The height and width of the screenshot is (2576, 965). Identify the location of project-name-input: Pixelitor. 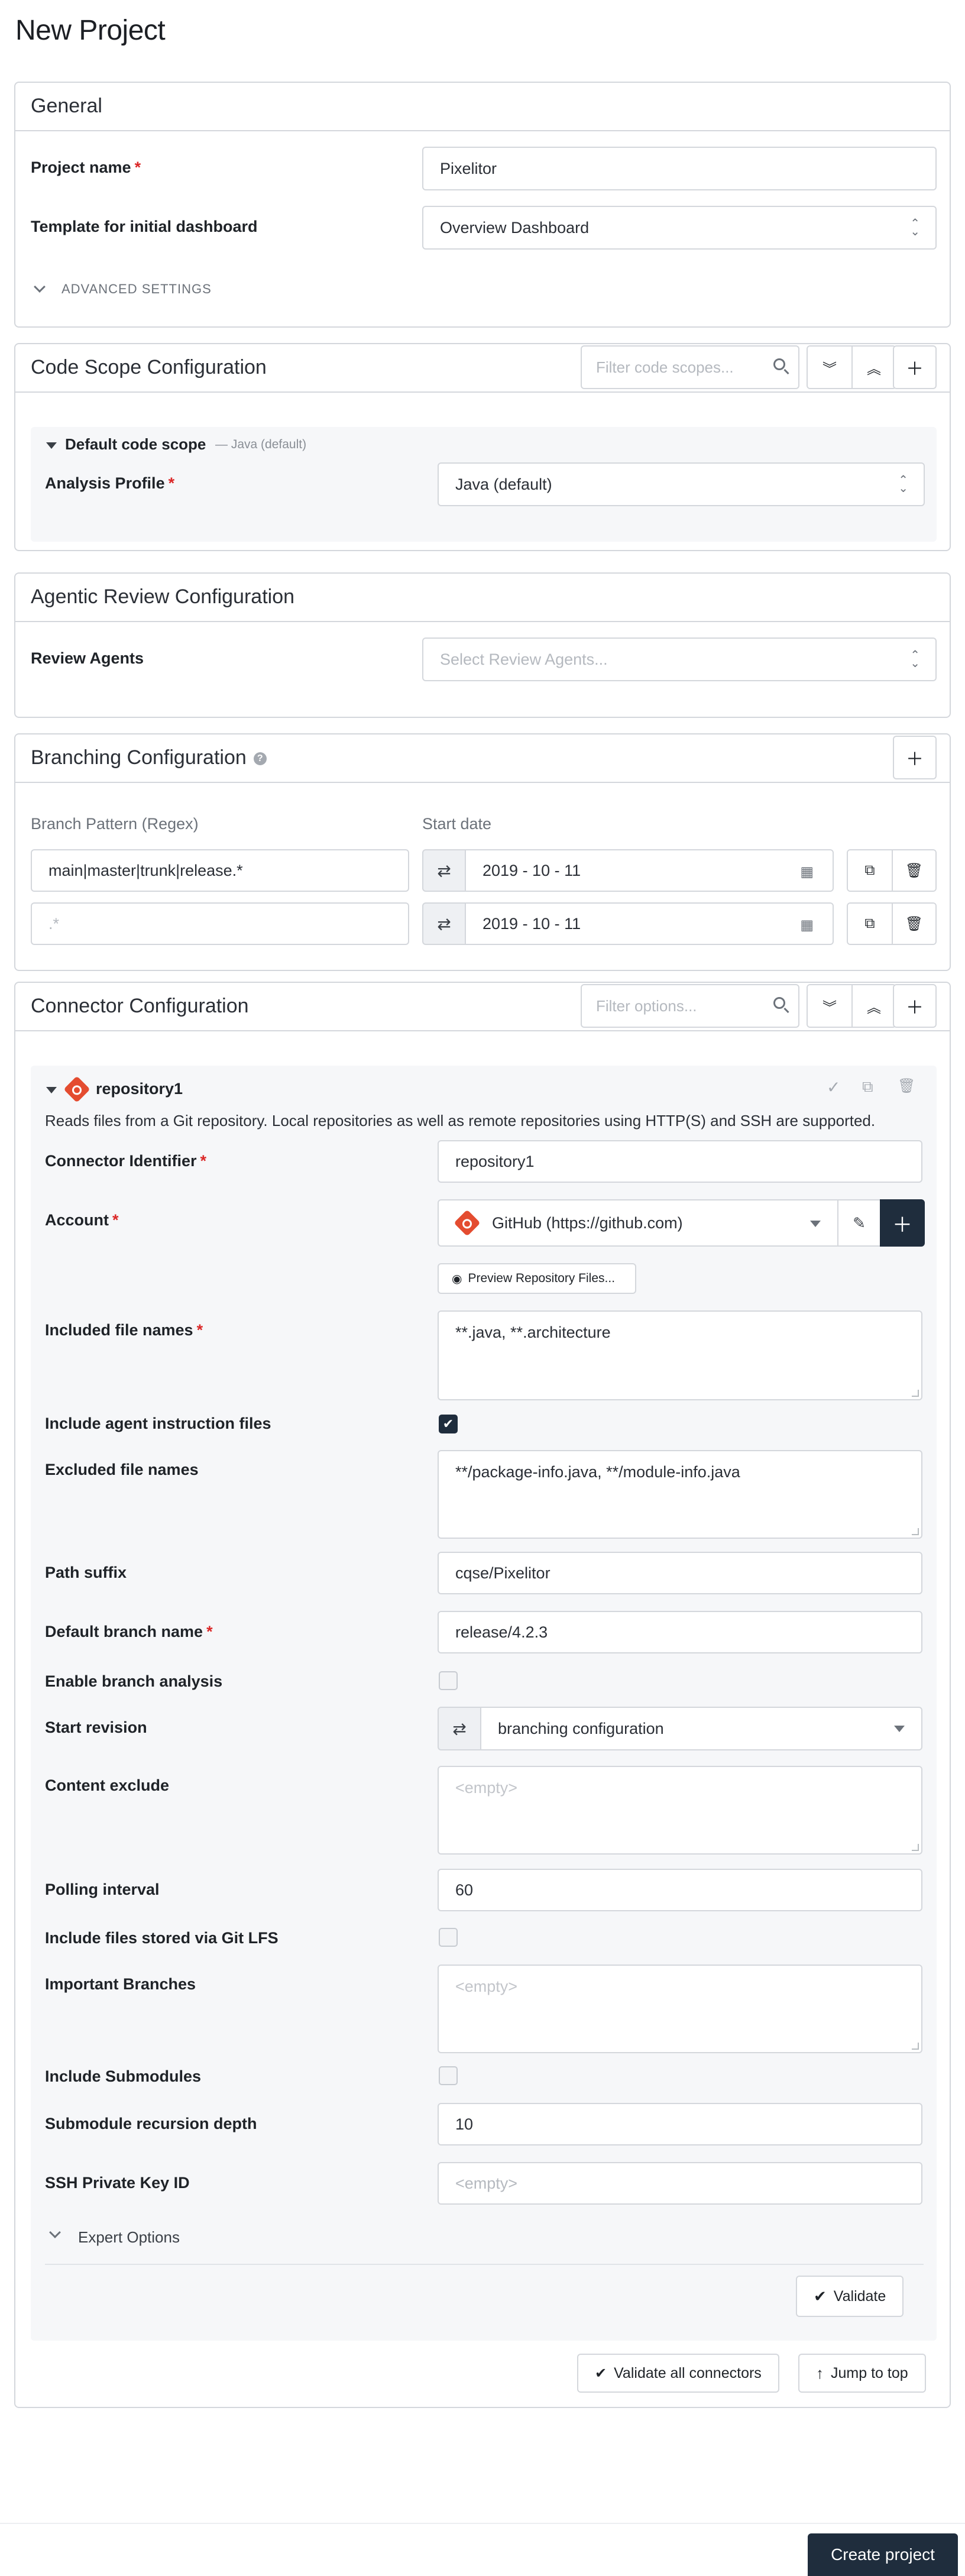
(679, 169).